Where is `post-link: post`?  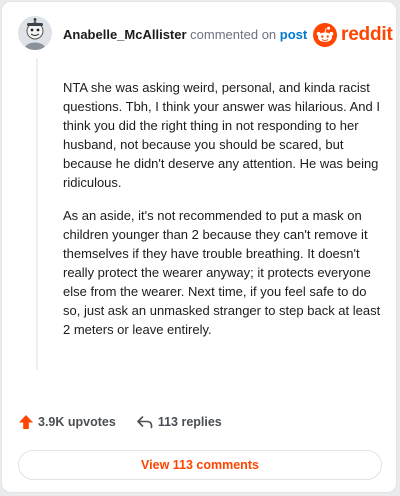 post-link: post is located at coordinates (293, 34).